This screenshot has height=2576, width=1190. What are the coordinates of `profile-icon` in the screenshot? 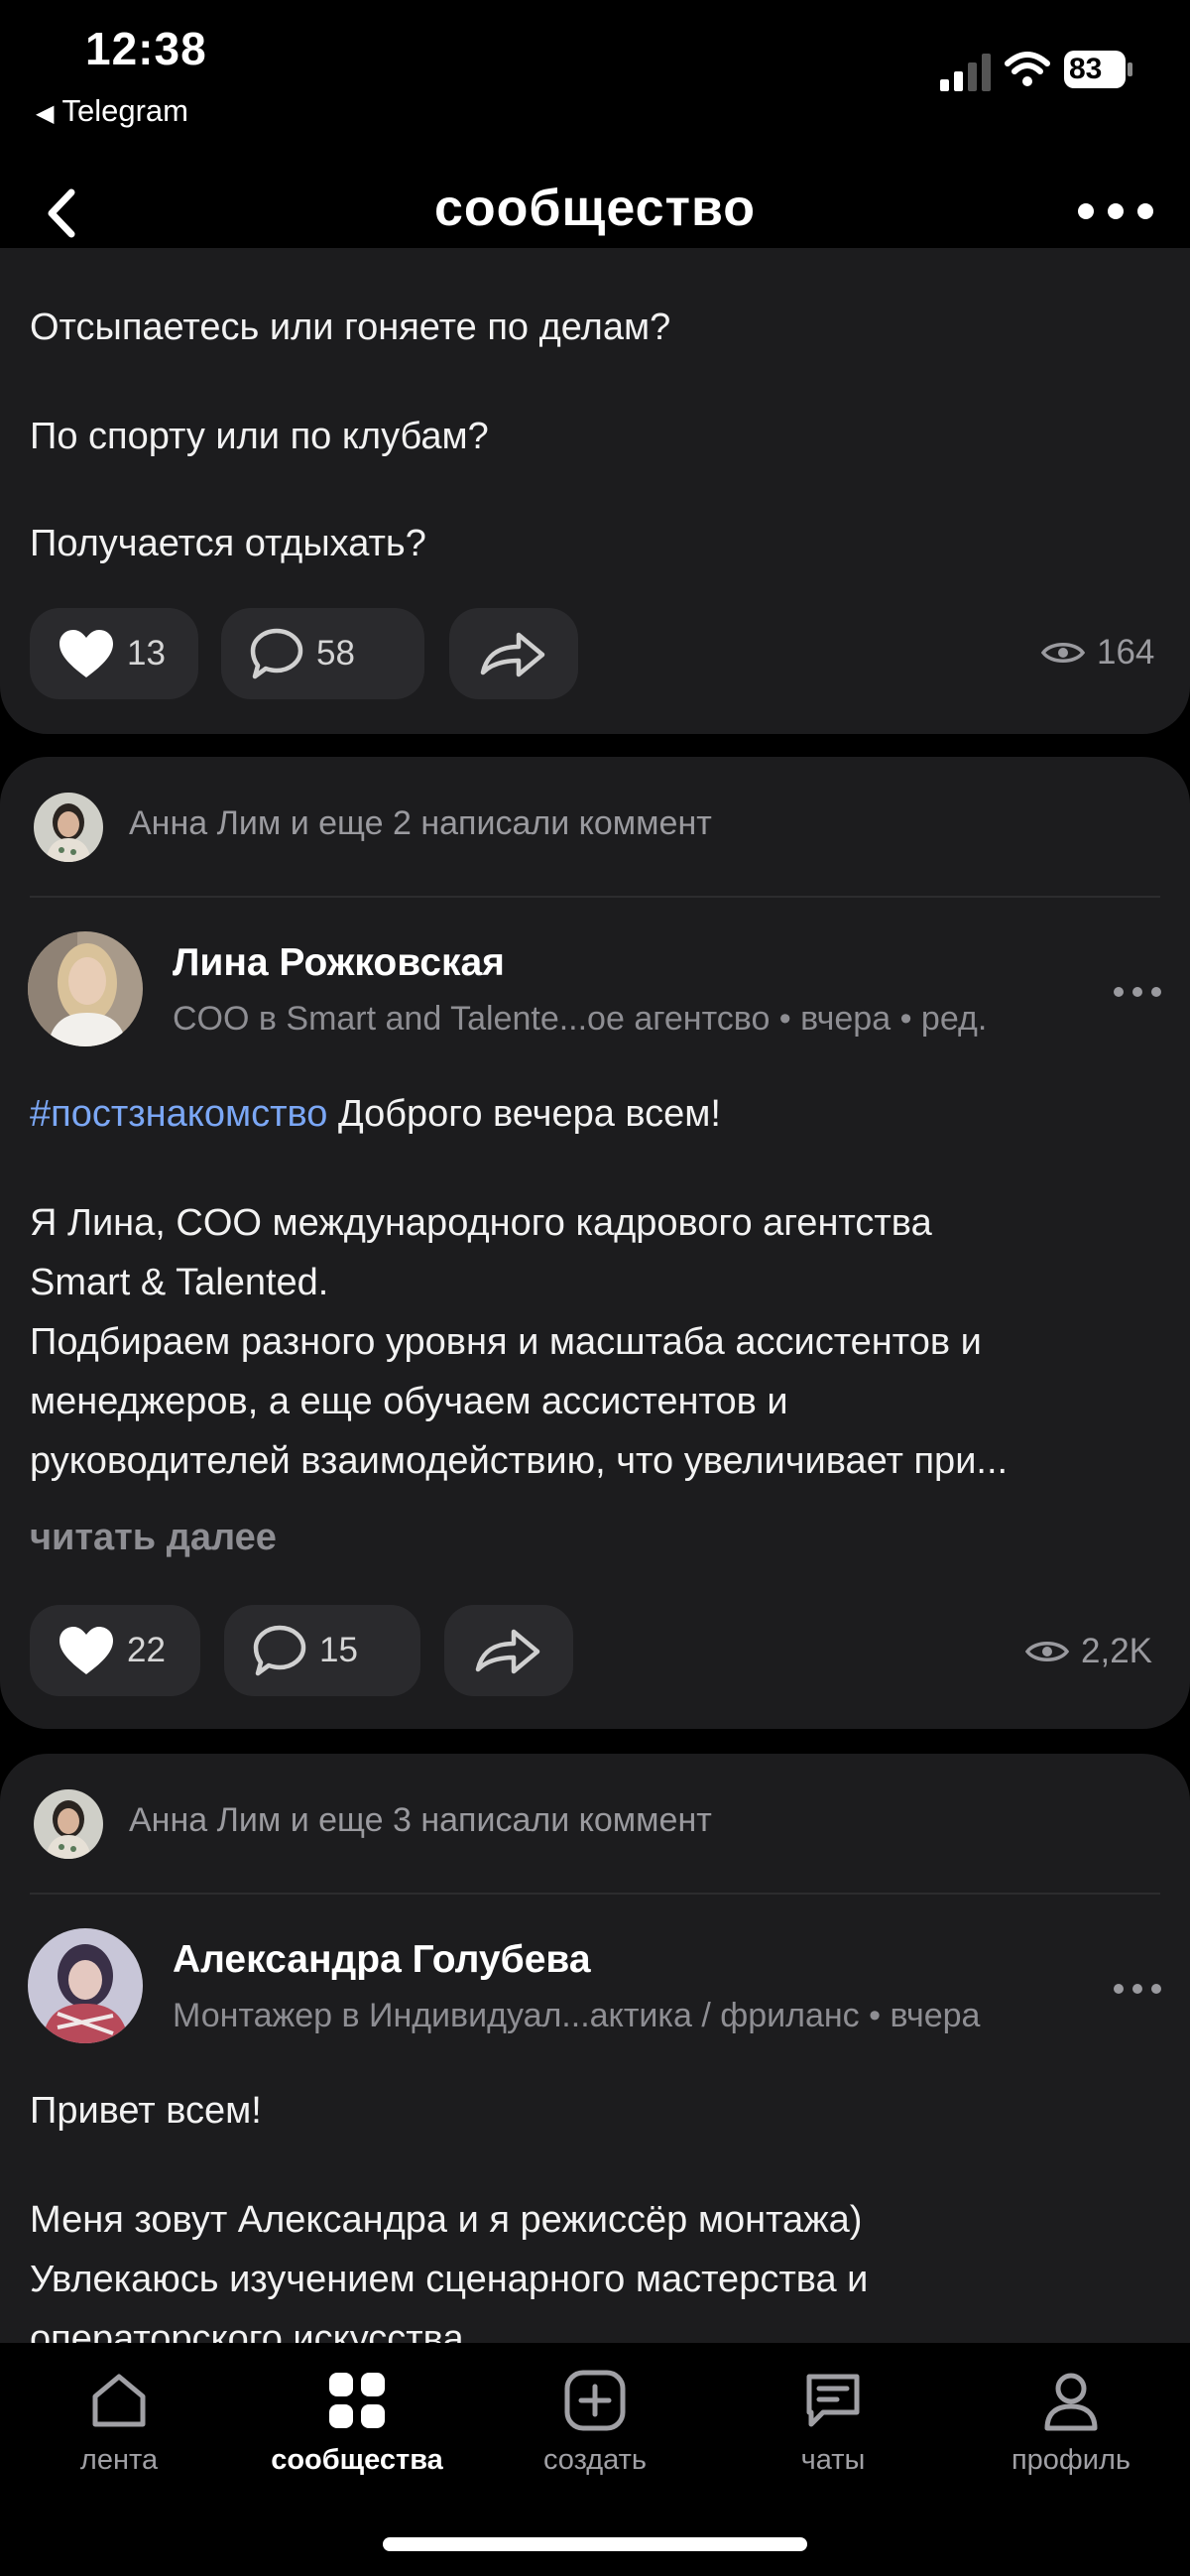 It's located at (1071, 2402).